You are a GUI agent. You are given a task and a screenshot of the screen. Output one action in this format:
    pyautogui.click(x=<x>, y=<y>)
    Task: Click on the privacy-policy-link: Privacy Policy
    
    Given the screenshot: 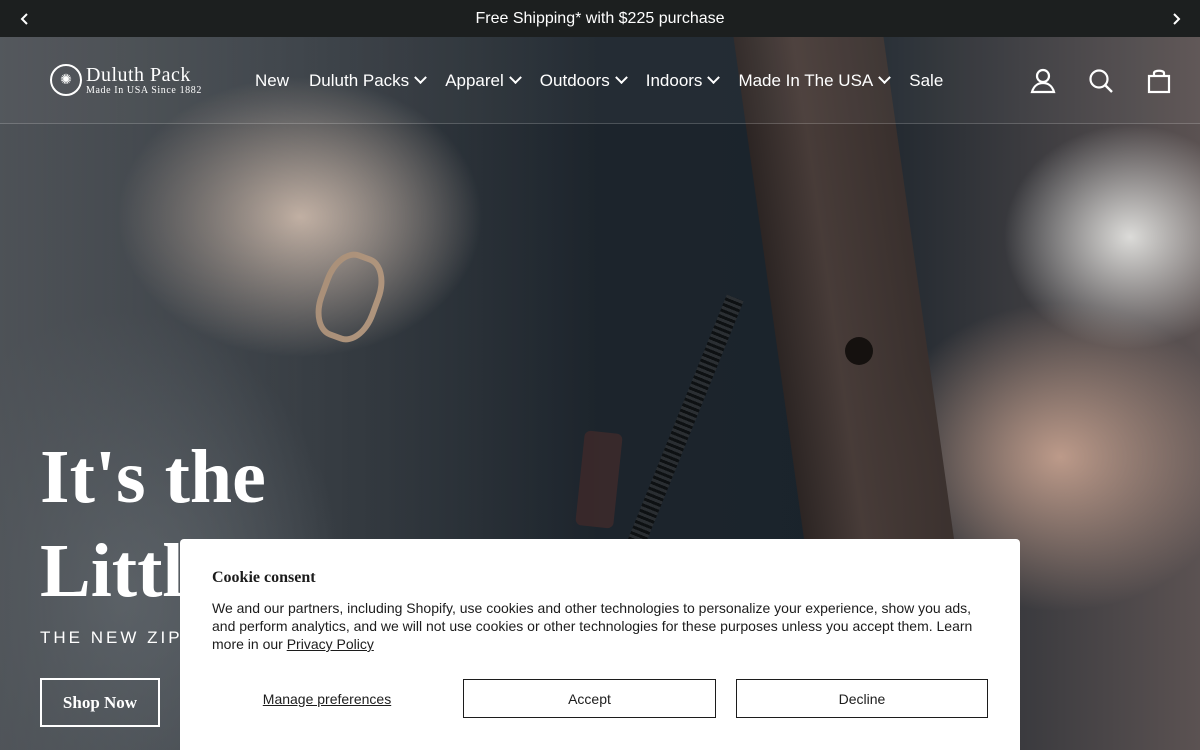 What is the action you would take?
    pyautogui.click(x=330, y=644)
    